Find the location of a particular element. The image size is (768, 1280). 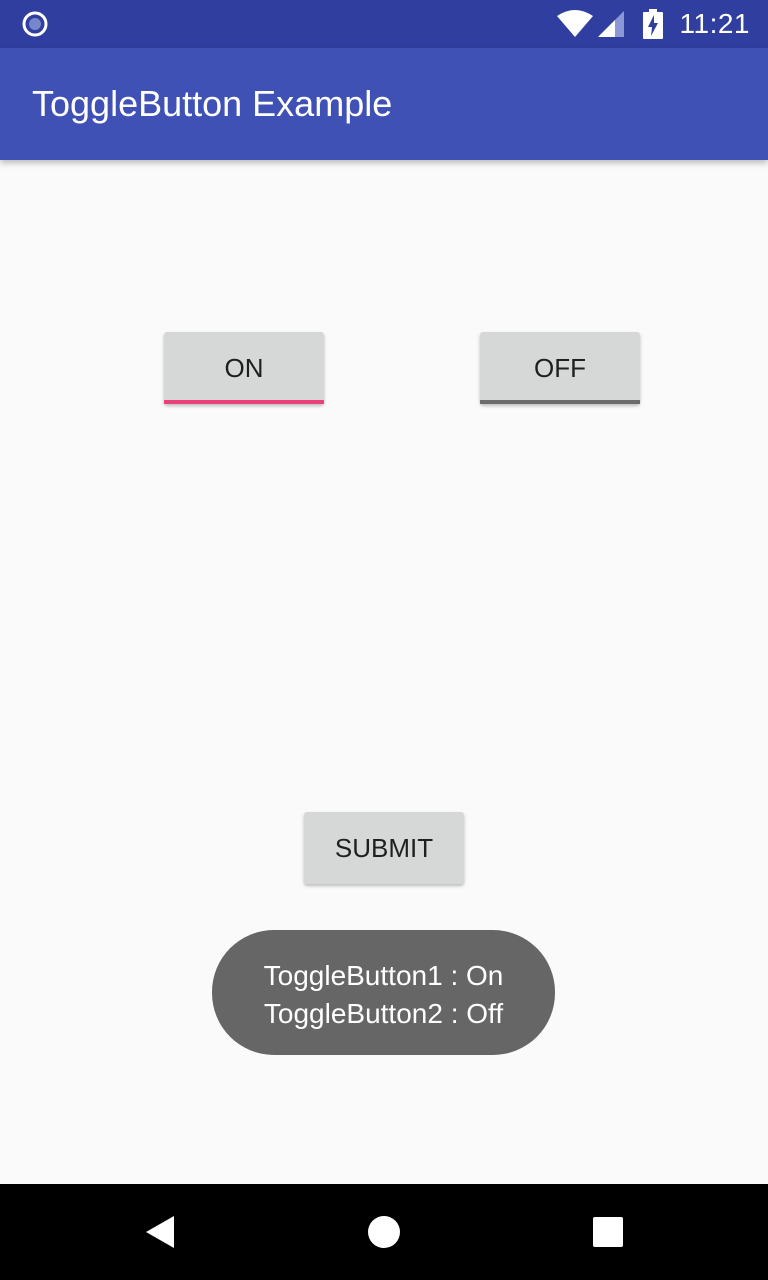

toast-line-2: ToggleButton2 : Off is located at coordinates (383, 1013).